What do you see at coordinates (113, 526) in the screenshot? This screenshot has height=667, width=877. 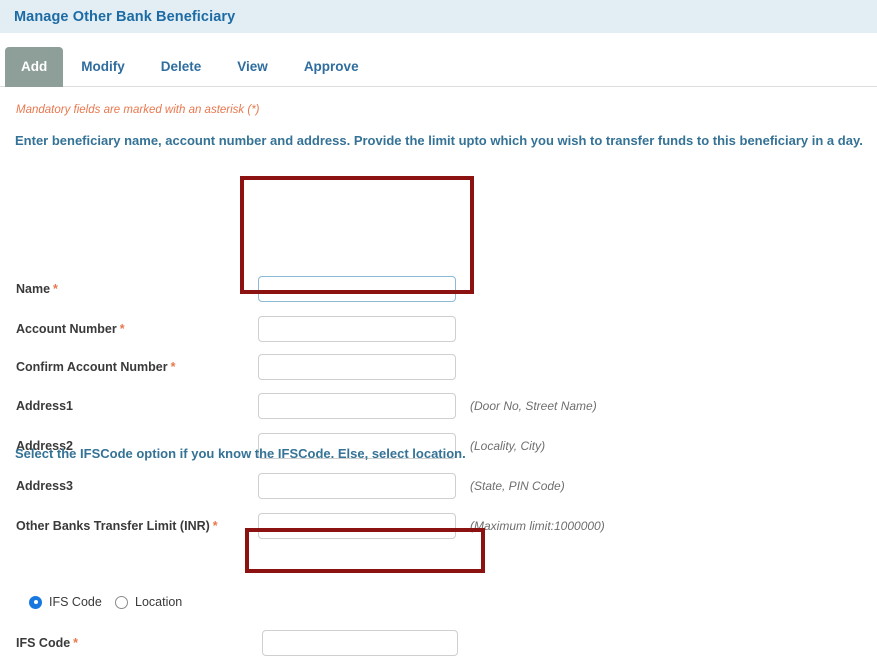 I see `label-transfer-limit-text: Other Banks Transfer Limit (INR)` at bounding box center [113, 526].